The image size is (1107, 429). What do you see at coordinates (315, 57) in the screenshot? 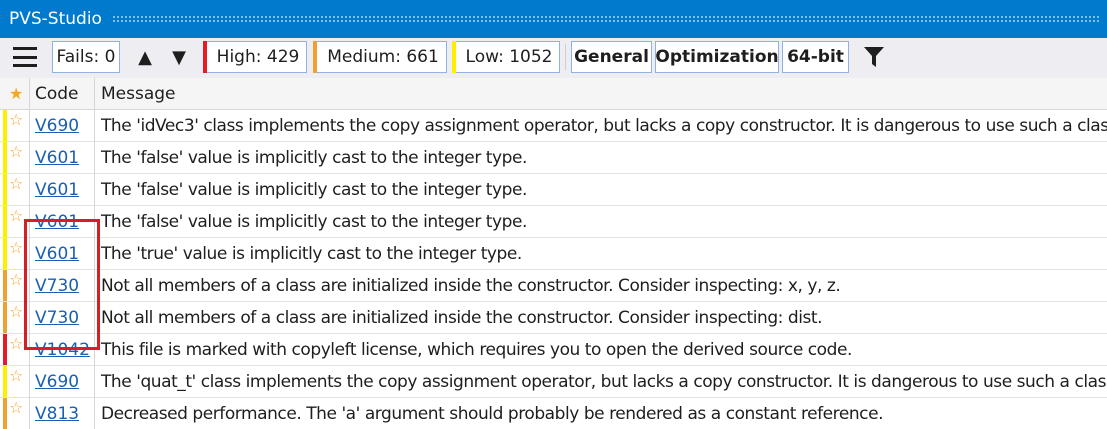
I see `medium-severity-marker` at bounding box center [315, 57].